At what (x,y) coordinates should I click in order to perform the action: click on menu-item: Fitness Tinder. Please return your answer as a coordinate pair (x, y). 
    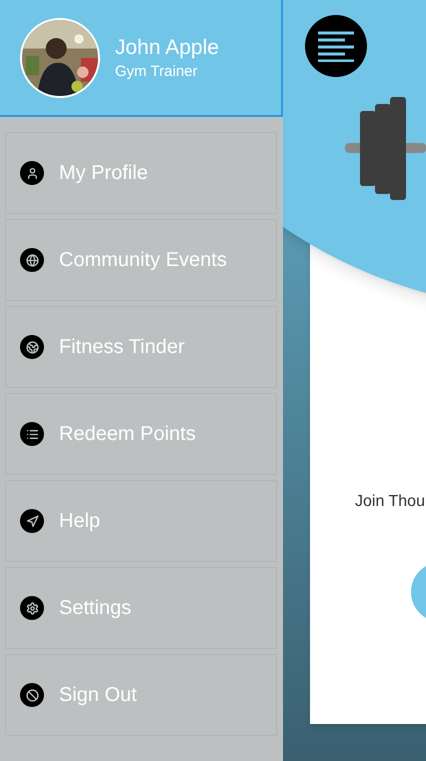
    Looking at the image, I should click on (141, 347).